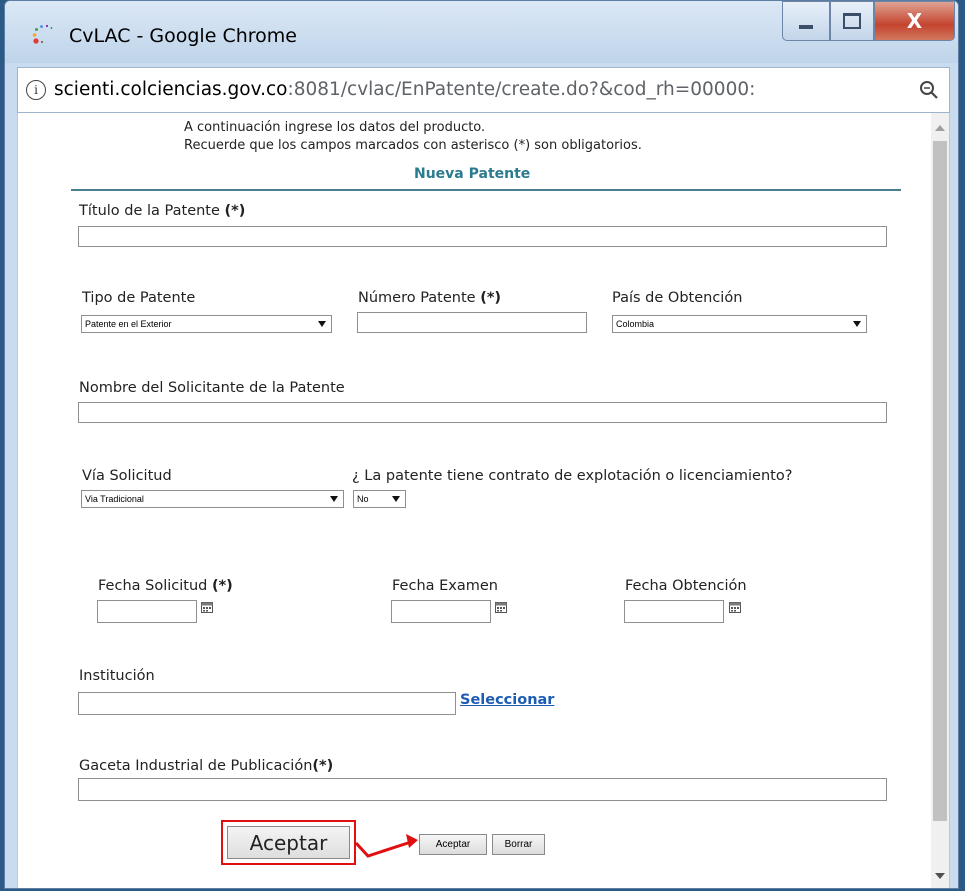  I want to click on close-button: X, so click(914, 21).